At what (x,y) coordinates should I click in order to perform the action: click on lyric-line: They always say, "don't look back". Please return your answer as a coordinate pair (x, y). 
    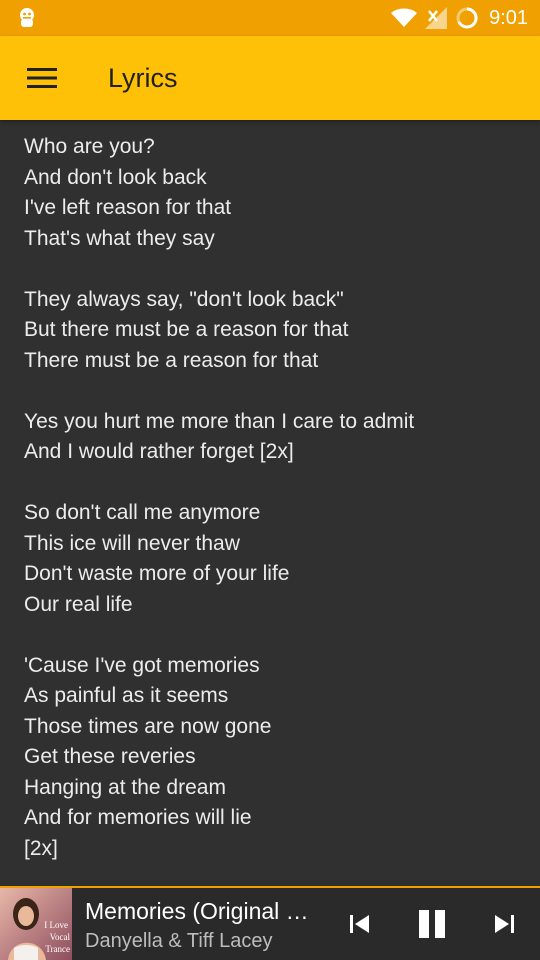
    Looking at the image, I should click on (184, 299).